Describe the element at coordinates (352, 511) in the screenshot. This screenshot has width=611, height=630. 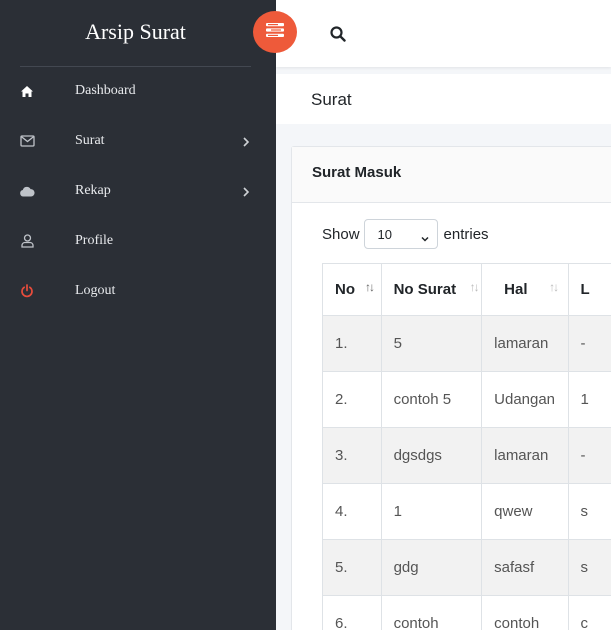
I see `cell-no: 4.` at that location.